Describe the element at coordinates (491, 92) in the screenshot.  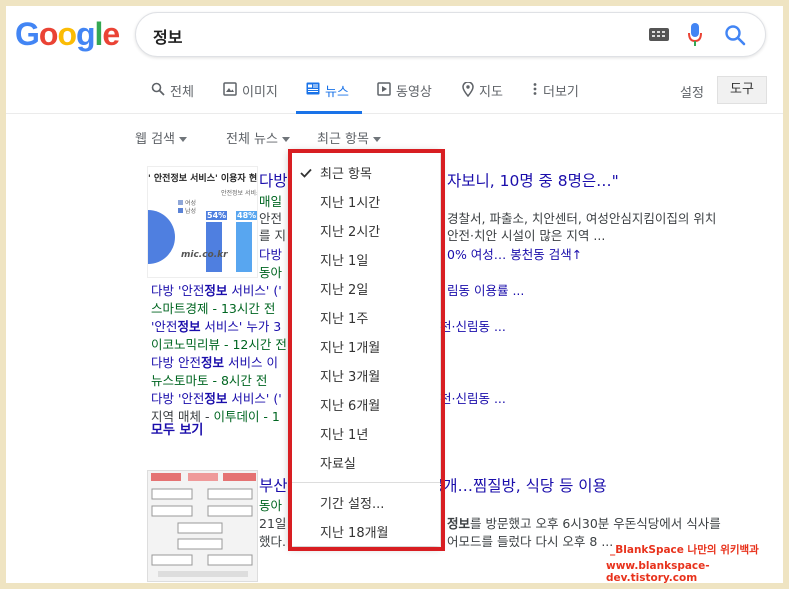
I see `tab-label: 지도` at that location.